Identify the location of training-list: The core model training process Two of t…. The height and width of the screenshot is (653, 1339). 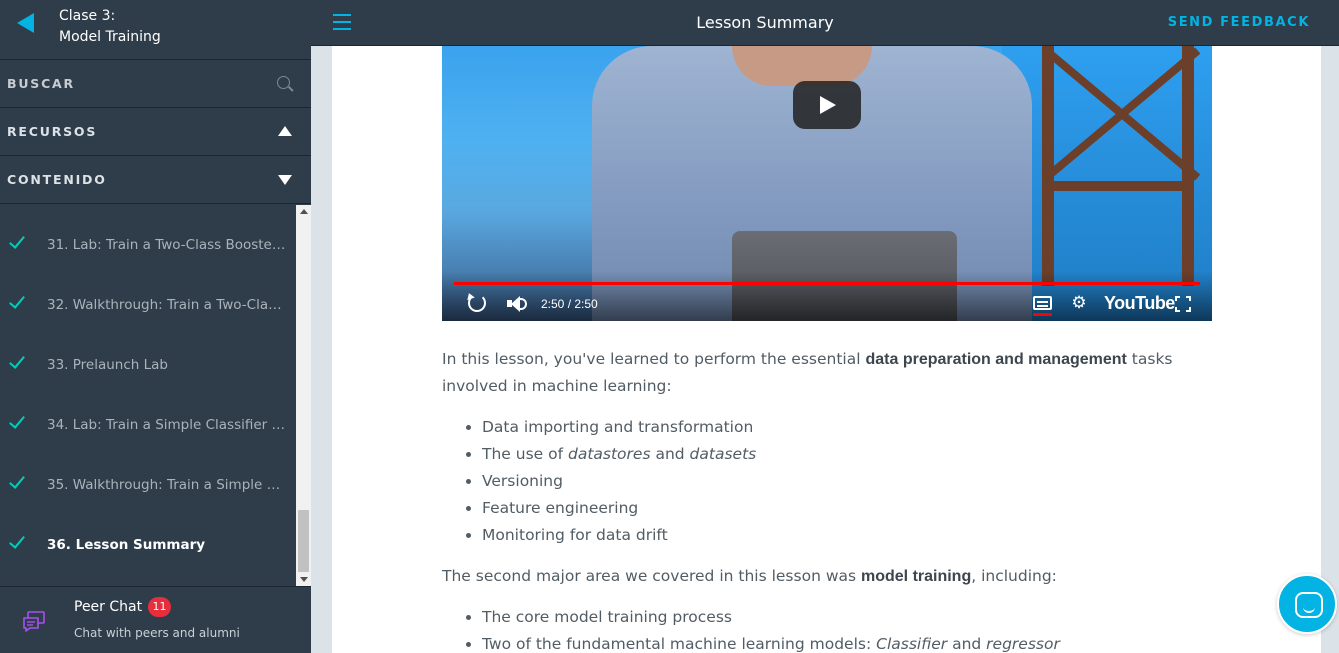
(847, 628).